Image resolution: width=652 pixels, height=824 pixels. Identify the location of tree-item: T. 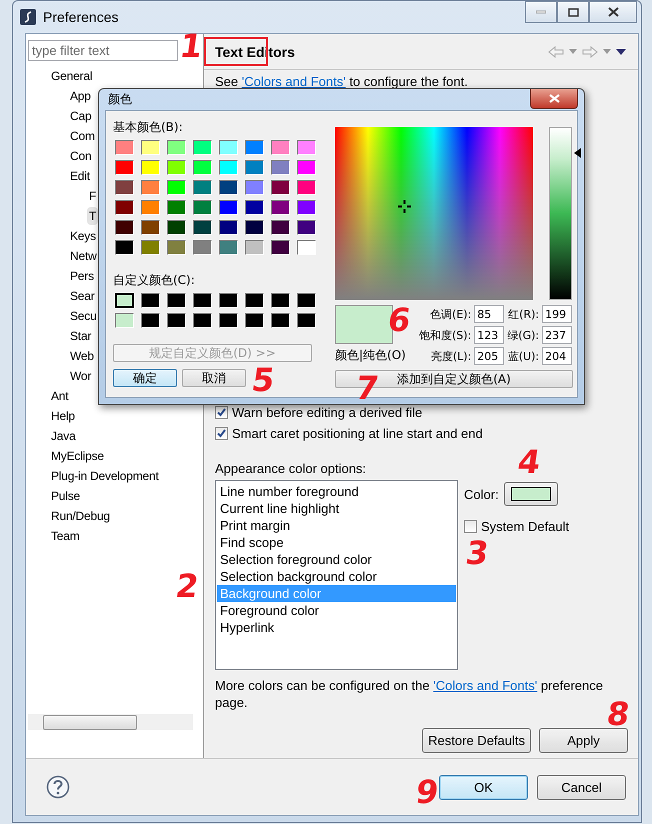
(92, 216).